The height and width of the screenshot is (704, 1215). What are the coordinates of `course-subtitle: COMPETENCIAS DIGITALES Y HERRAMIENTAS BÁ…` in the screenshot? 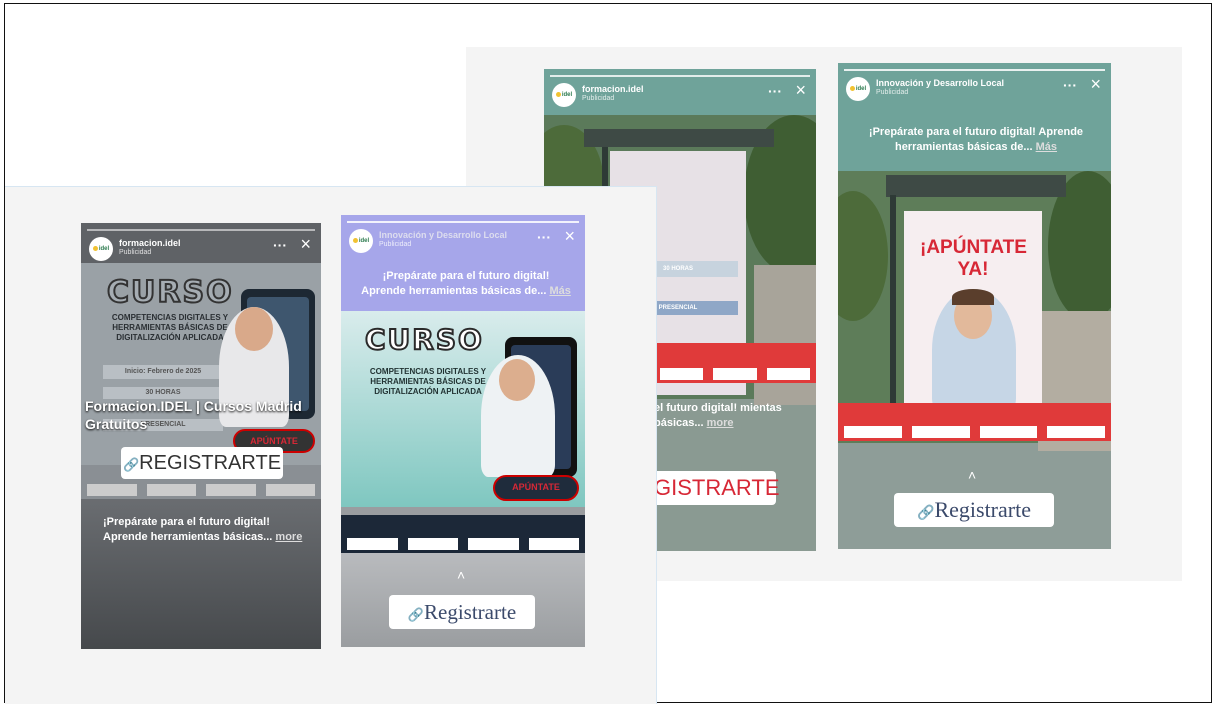 It's located at (428, 381).